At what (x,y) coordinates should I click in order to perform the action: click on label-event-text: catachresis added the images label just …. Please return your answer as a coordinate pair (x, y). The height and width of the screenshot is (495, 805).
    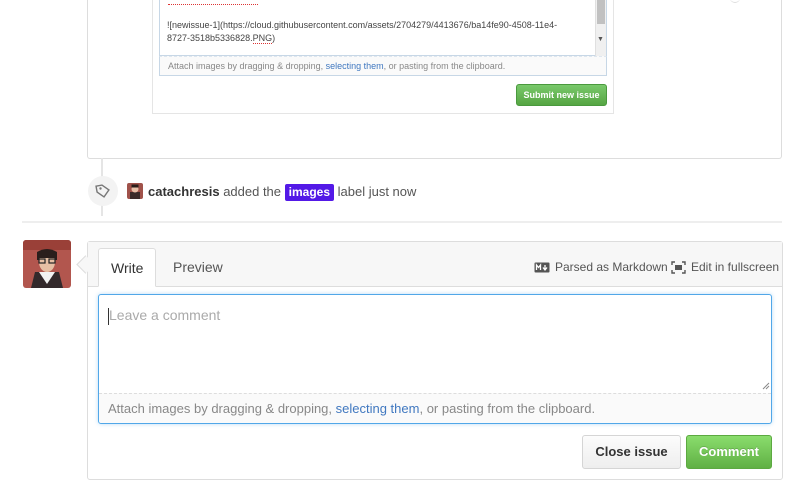
    Looking at the image, I should click on (282, 192).